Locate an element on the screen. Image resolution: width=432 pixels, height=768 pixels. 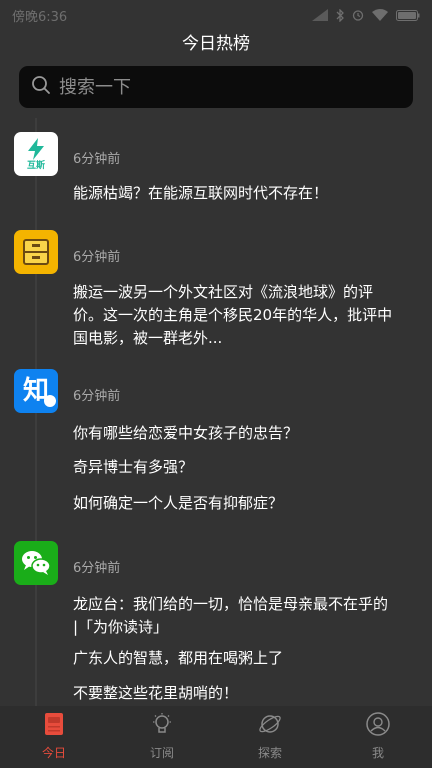
lightbulb-icon is located at coordinates (162, 726).